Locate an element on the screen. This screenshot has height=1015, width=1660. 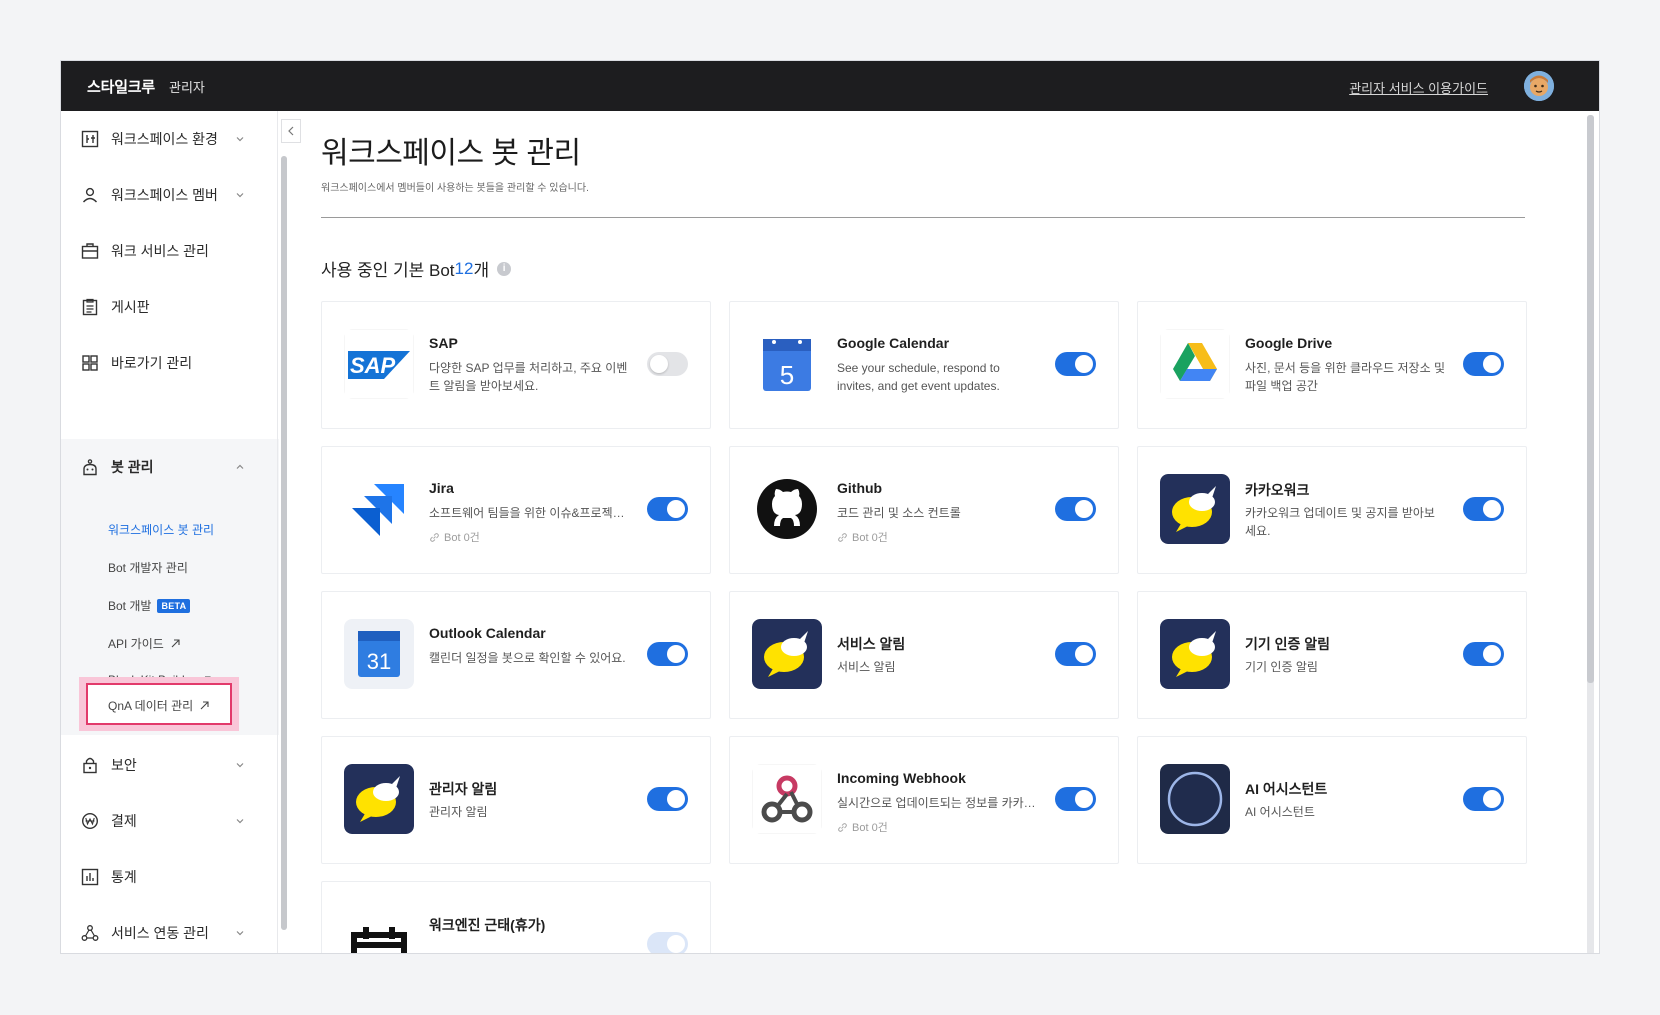
bot-card-service-alert: 서비스 알림 서비스 알림 is located at coordinates (924, 655).